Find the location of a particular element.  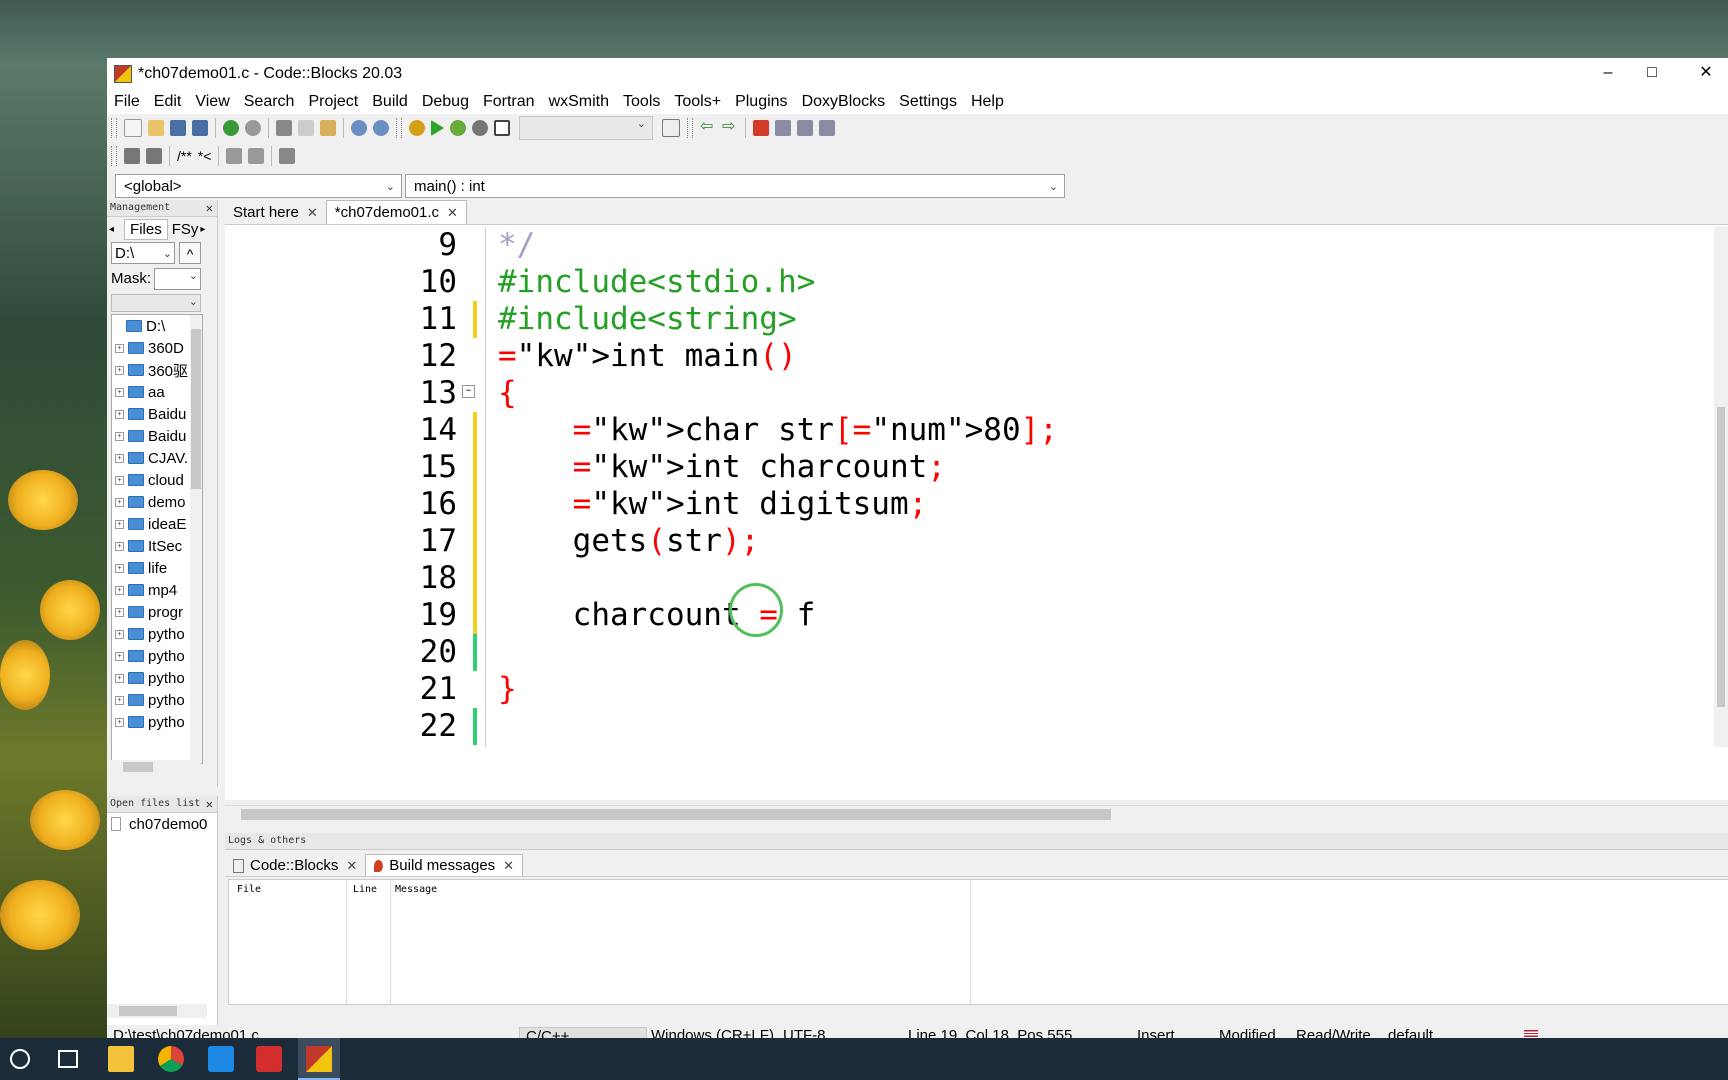

open-file-item: ch07demo0 is located at coordinates (162, 824).